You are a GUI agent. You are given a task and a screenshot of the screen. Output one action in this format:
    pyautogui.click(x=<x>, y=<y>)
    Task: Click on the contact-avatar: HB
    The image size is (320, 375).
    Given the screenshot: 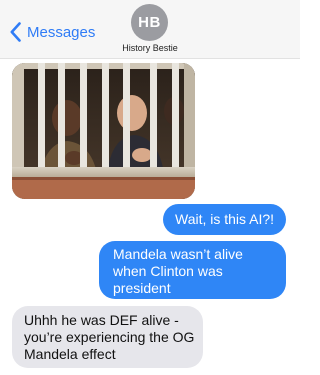 What is the action you would take?
    pyautogui.click(x=149, y=22)
    